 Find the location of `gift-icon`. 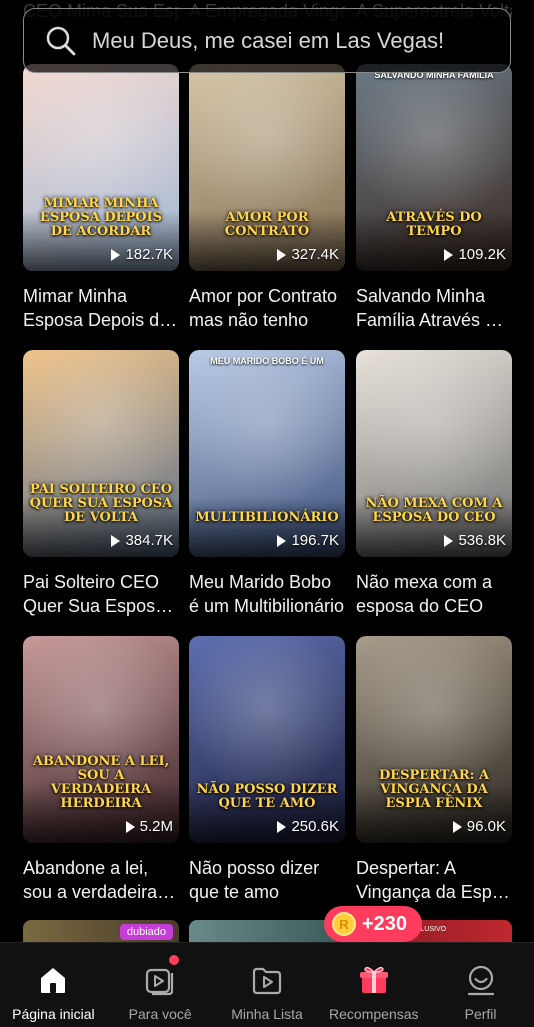

gift-icon is located at coordinates (373, 979).